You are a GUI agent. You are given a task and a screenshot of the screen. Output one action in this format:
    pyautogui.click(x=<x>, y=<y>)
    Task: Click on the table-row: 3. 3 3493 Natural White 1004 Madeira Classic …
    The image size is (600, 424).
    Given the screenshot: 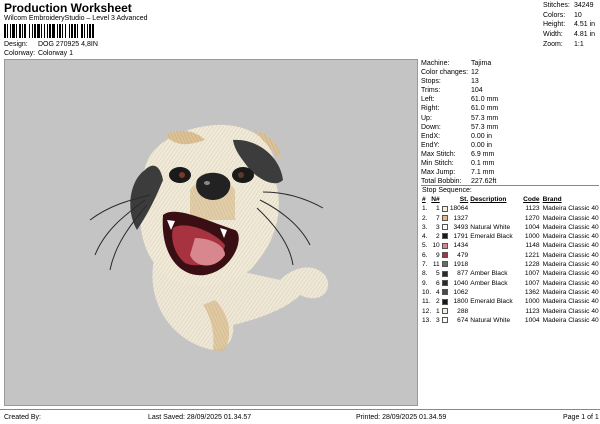 What is the action you would take?
    pyautogui.click(x=510, y=227)
    